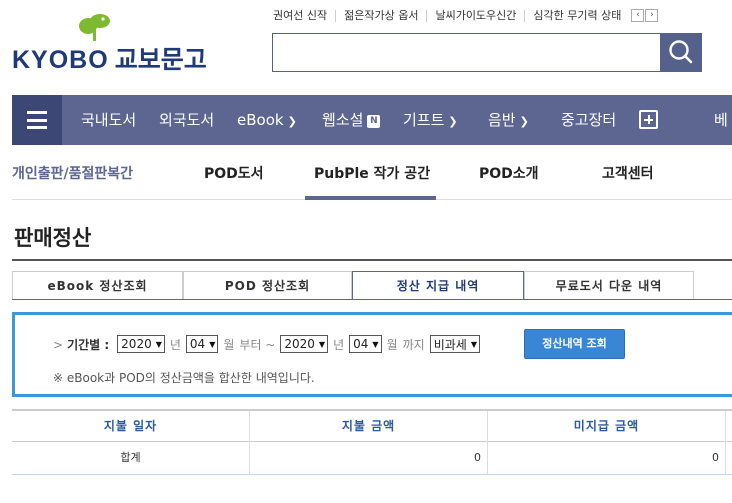 The width and height of the screenshot is (732, 503). Describe the element at coordinates (109, 58) in the screenshot. I see `logo-wordmark: KYOBO 교보문고` at that location.